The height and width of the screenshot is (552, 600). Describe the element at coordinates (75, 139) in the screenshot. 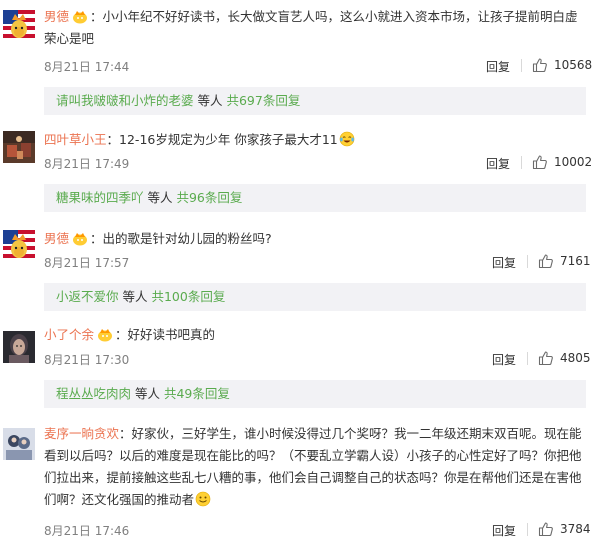

I see `comment-username: 四叶草小王` at that location.